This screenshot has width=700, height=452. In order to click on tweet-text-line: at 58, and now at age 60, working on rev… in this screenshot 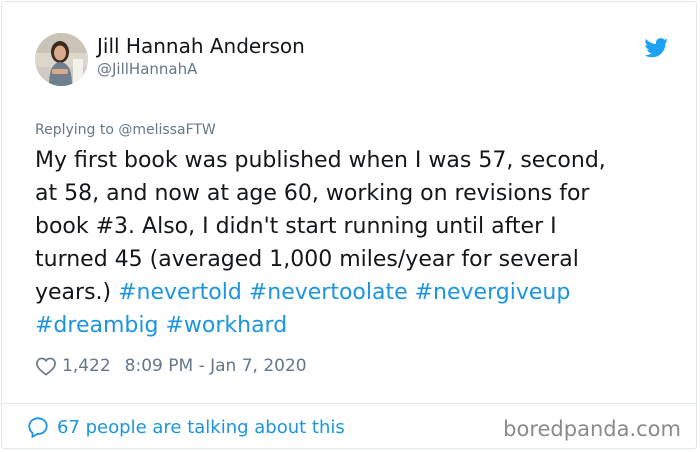, I will do `click(355, 193)`.